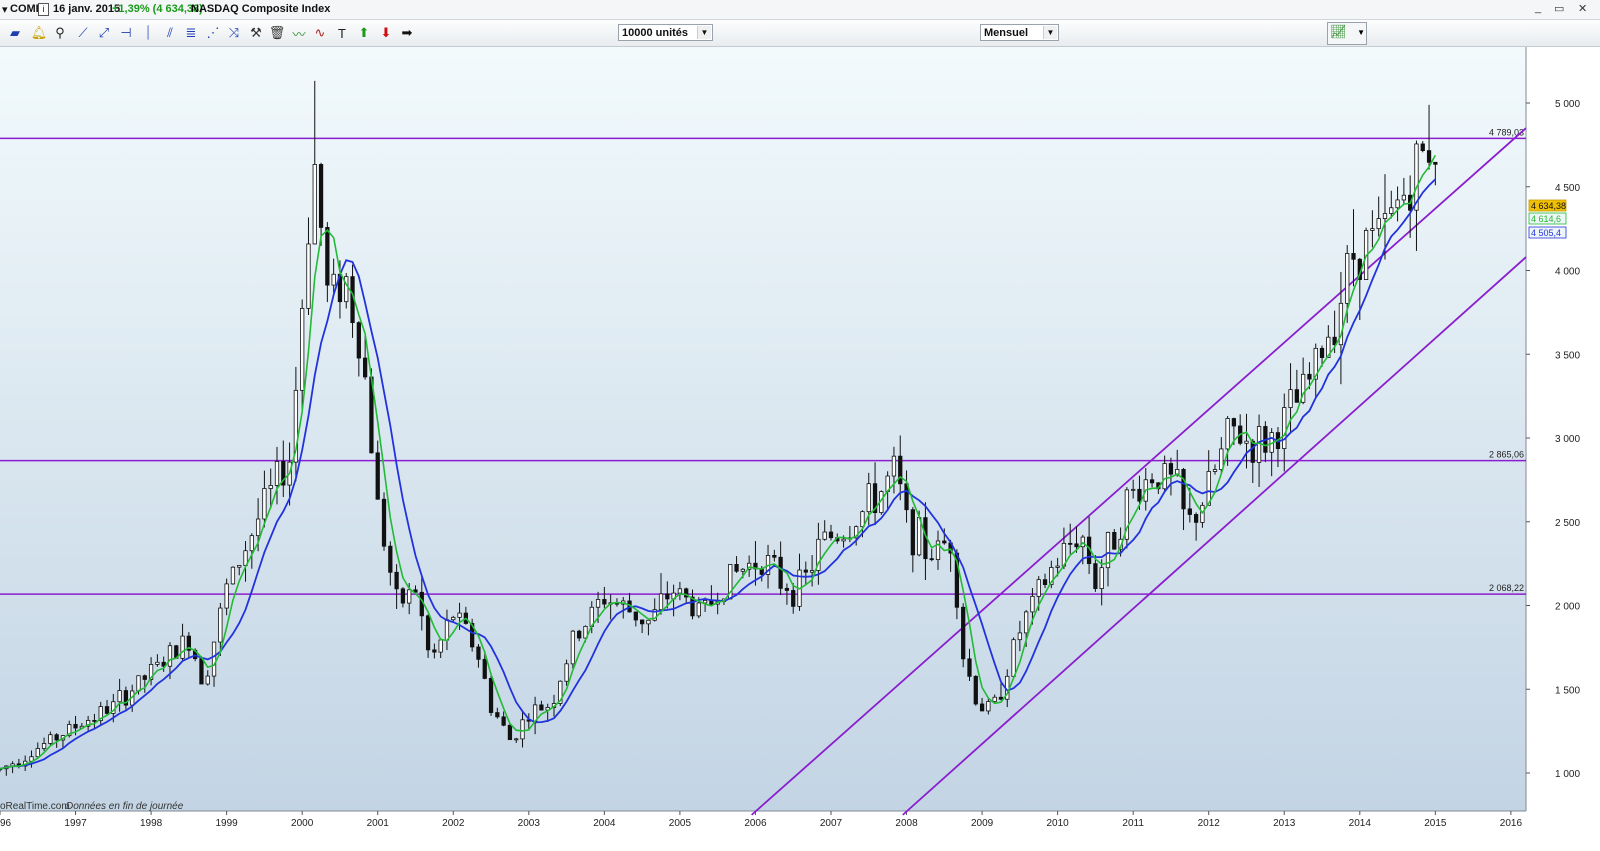 Image resolution: width=1600 pixels, height=851 pixels. I want to click on x-tick-label: 2016, so click(1511, 823).